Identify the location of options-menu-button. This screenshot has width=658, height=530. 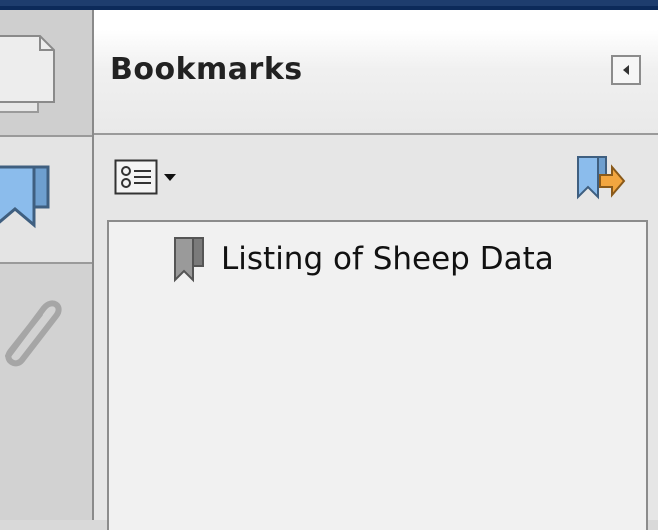
(151, 177).